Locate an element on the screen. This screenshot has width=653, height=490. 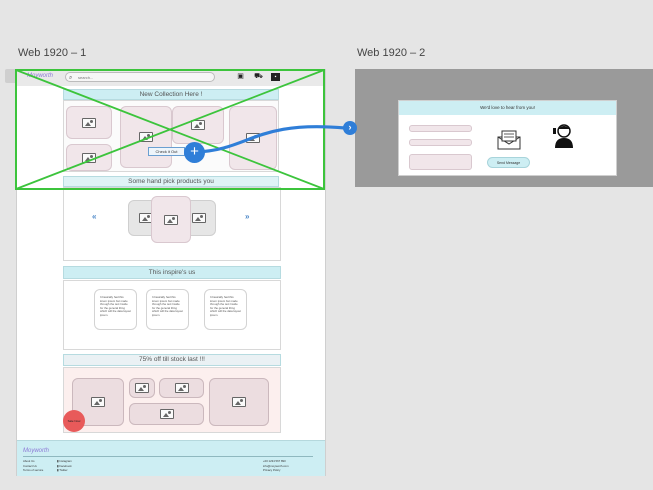
hero-section is located at coordinates (171, 136).